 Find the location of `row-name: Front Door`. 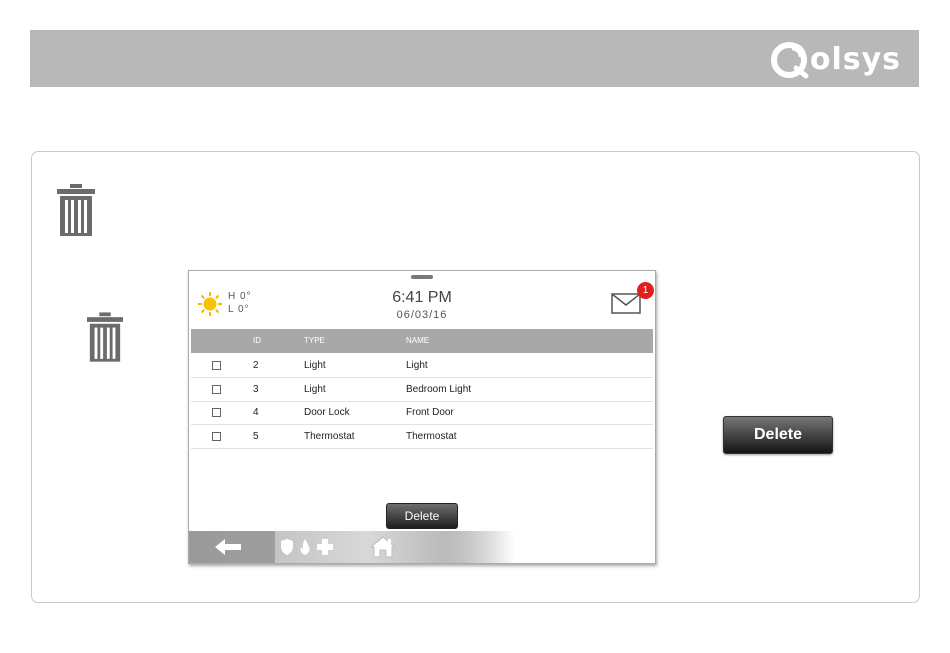

row-name: Front Door is located at coordinates (430, 412).